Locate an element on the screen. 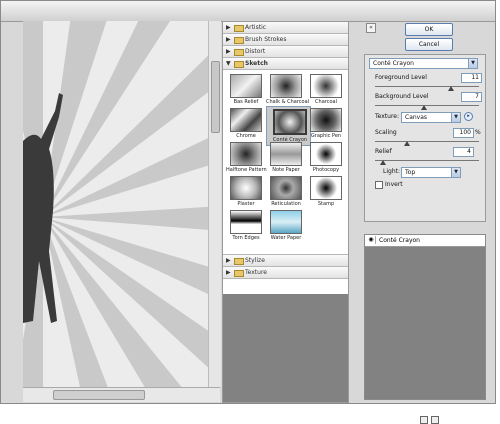 This screenshot has width=500, height=424. foreground-level-label: Foreground Level is located at coordinates (401, 77).